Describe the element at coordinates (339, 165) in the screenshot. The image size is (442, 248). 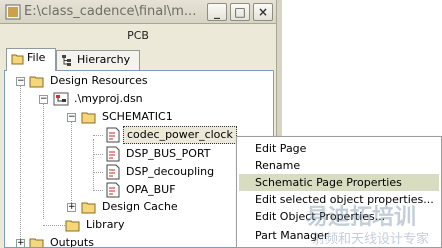
I see `menu-item-rename: Rename` at that location.